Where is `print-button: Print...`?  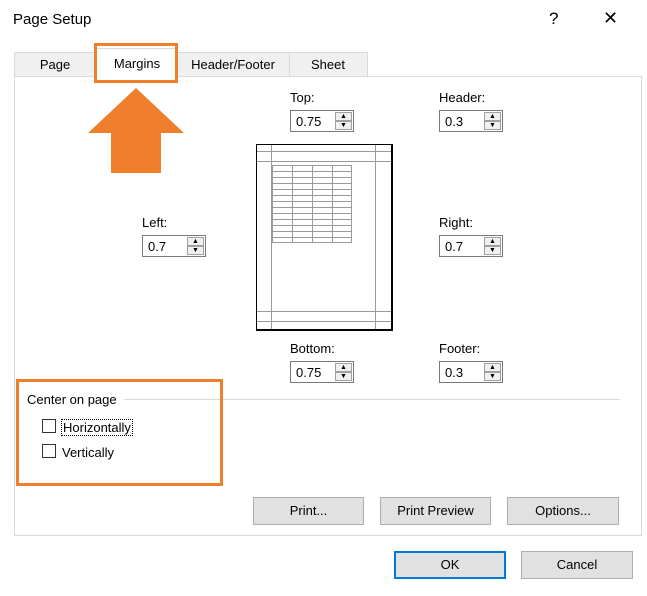 print-button: Print... is located at coordinates (308, 511).